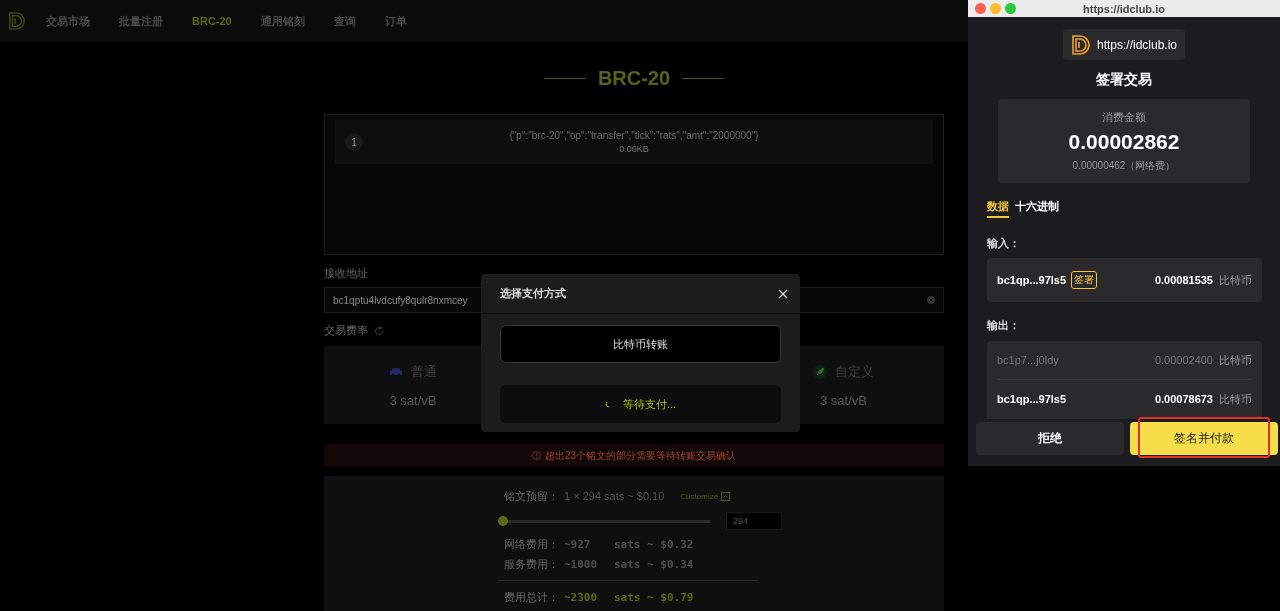 This screenshot has width=1280, height=611. What do you see at coordinates (578, 544) in the screenshot?
I see `fee-amount: ~927` at bounding box center [578, 544].